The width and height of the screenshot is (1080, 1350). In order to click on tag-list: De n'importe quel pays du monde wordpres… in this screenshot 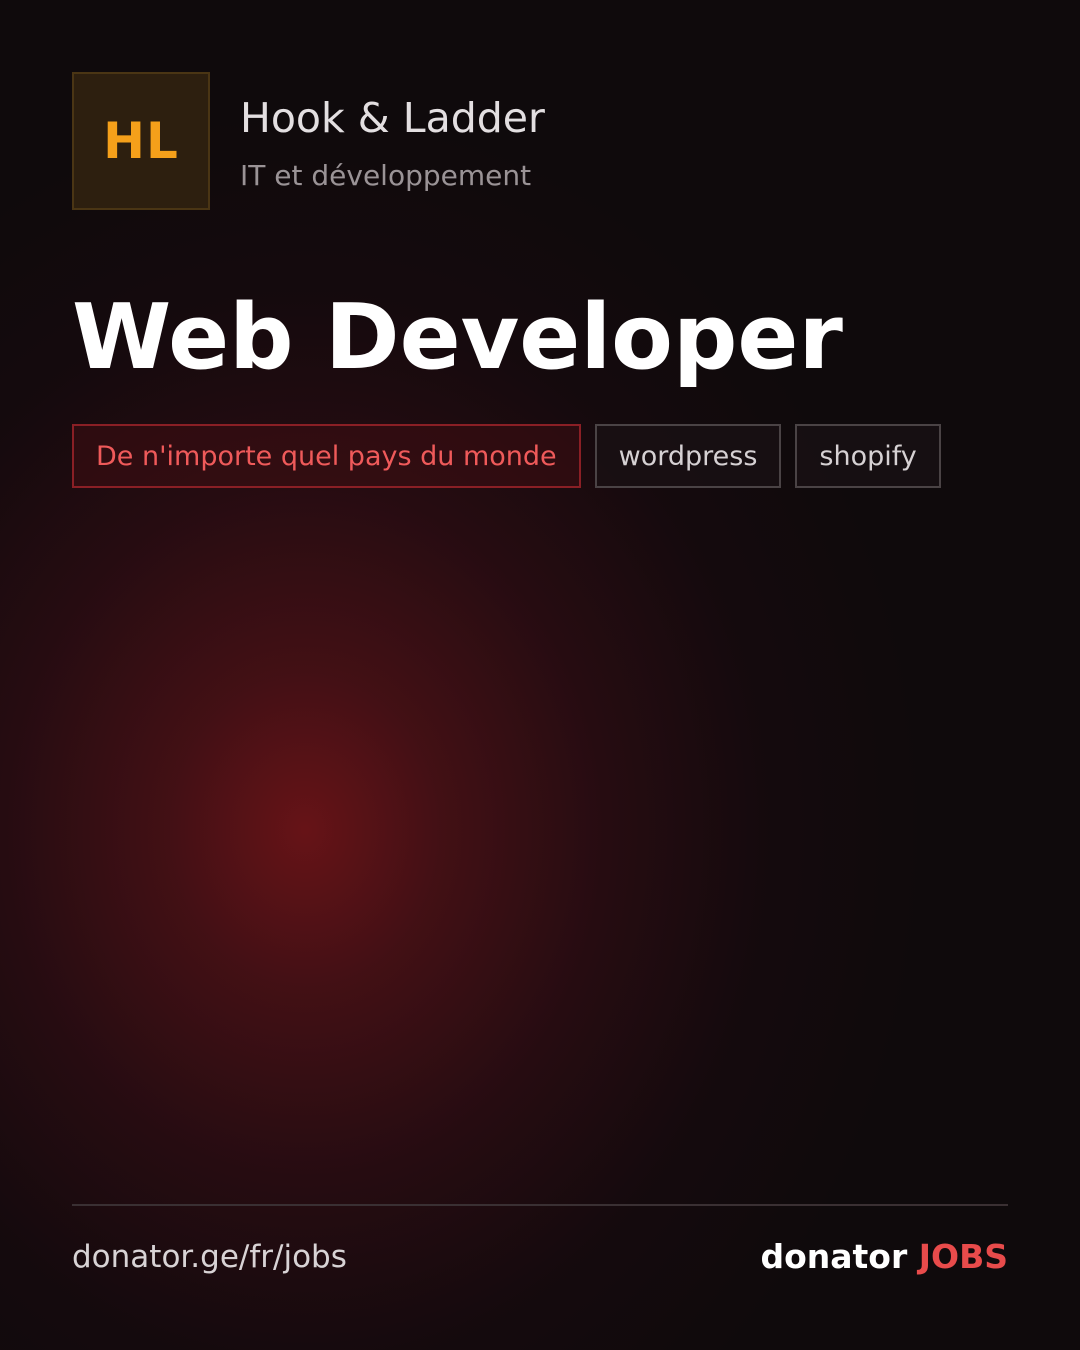, I will do `click(506, 456)`.